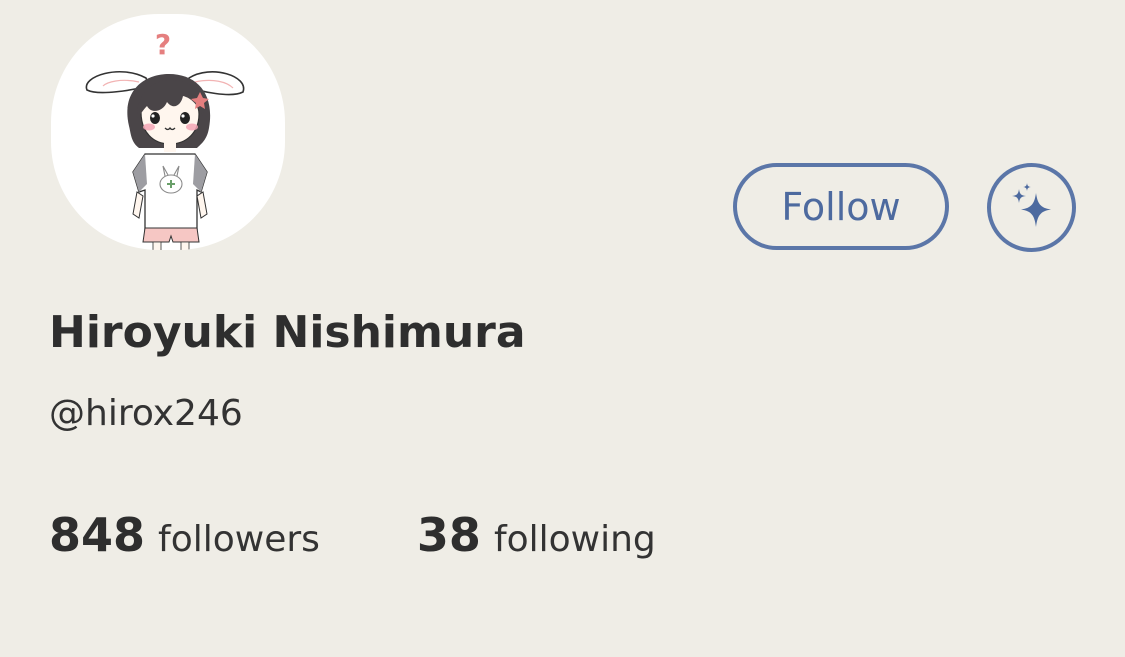  Describe the element at coordinates (574, 539) in the screenshot. I see `following-label: following` at that location.